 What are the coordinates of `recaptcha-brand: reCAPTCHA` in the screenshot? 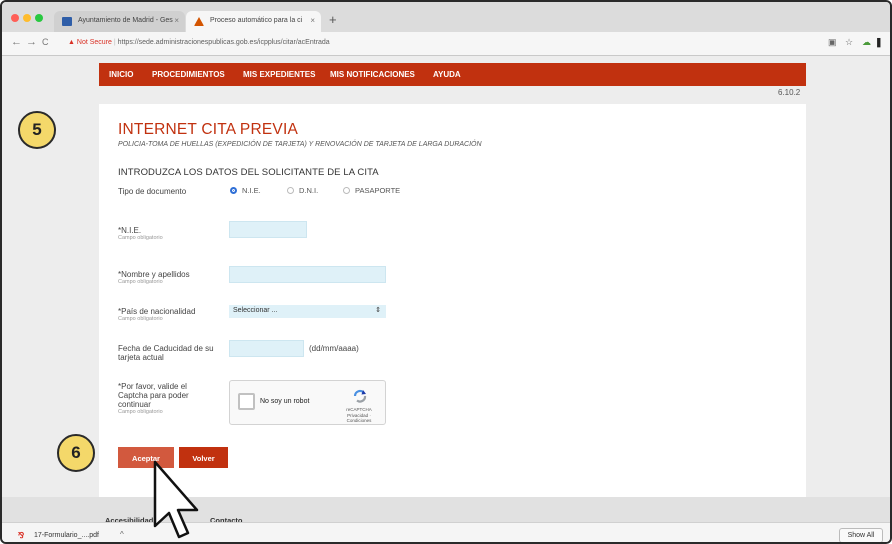 It's located at (359, 409).